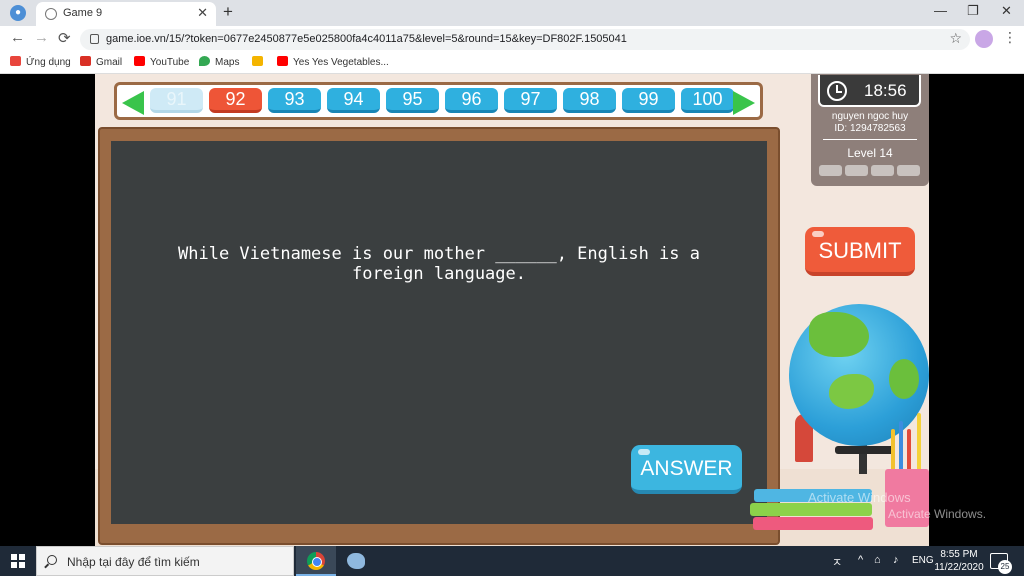 The width and height of the screenshot is (1024, 576). I want to click on maps-pin-icon, so click(204, 61).